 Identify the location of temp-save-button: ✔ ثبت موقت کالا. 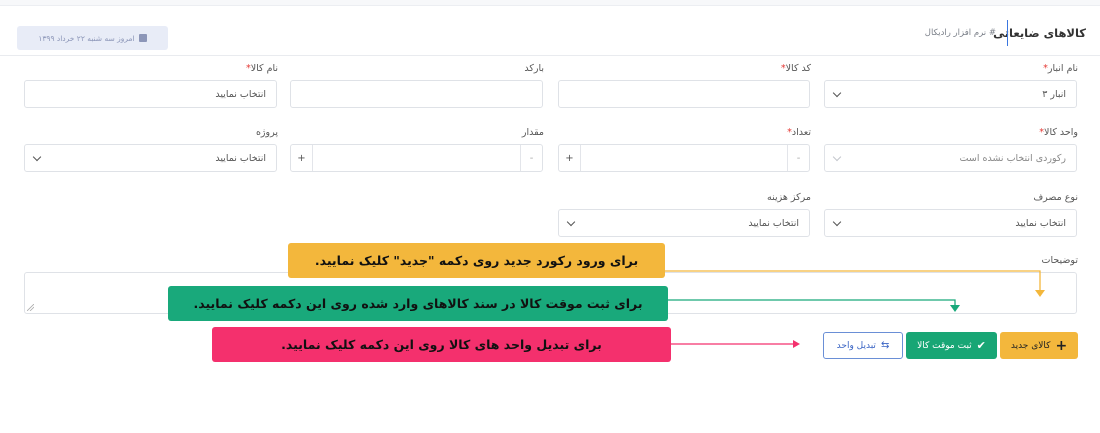
(951, 345).